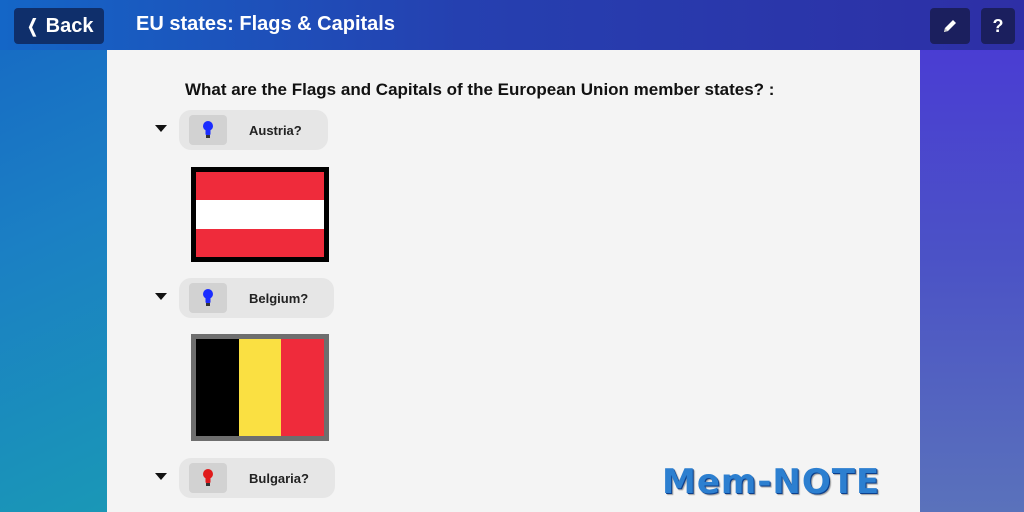  I want to click on background-right, so click(972, 256).